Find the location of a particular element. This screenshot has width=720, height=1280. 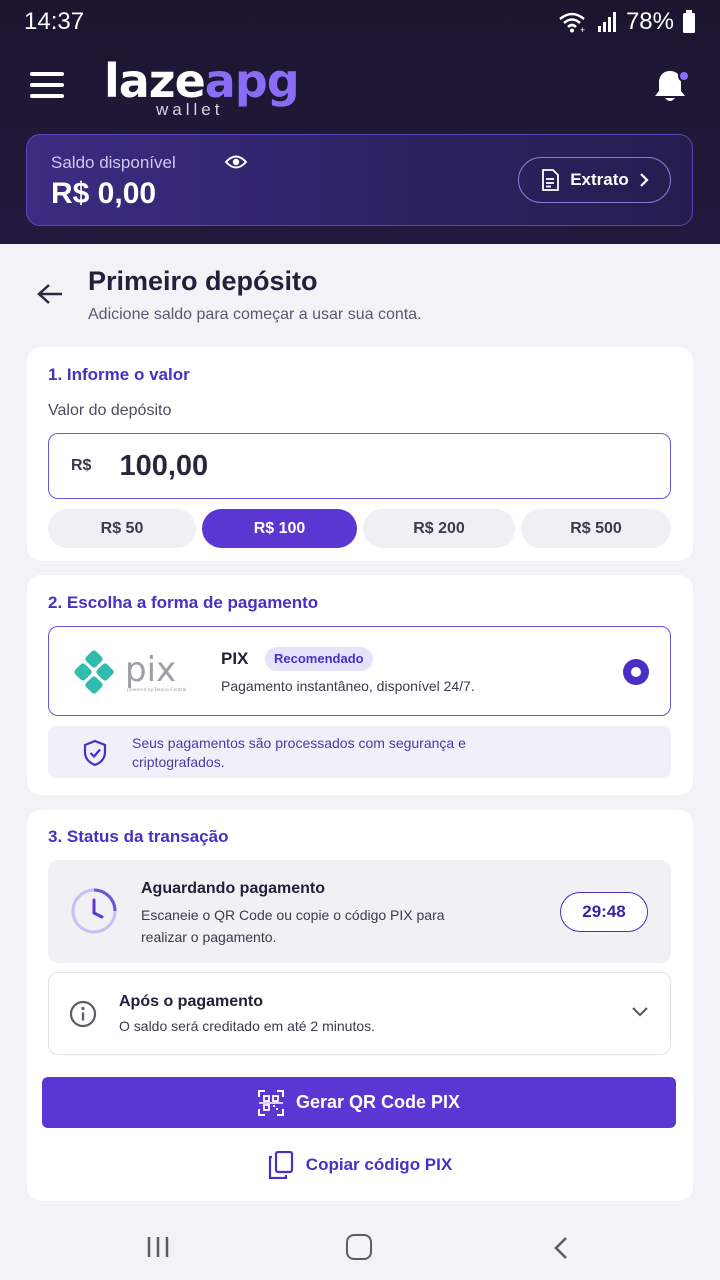

recommended-badge: Recomendado is located at coordinates (319, 659).